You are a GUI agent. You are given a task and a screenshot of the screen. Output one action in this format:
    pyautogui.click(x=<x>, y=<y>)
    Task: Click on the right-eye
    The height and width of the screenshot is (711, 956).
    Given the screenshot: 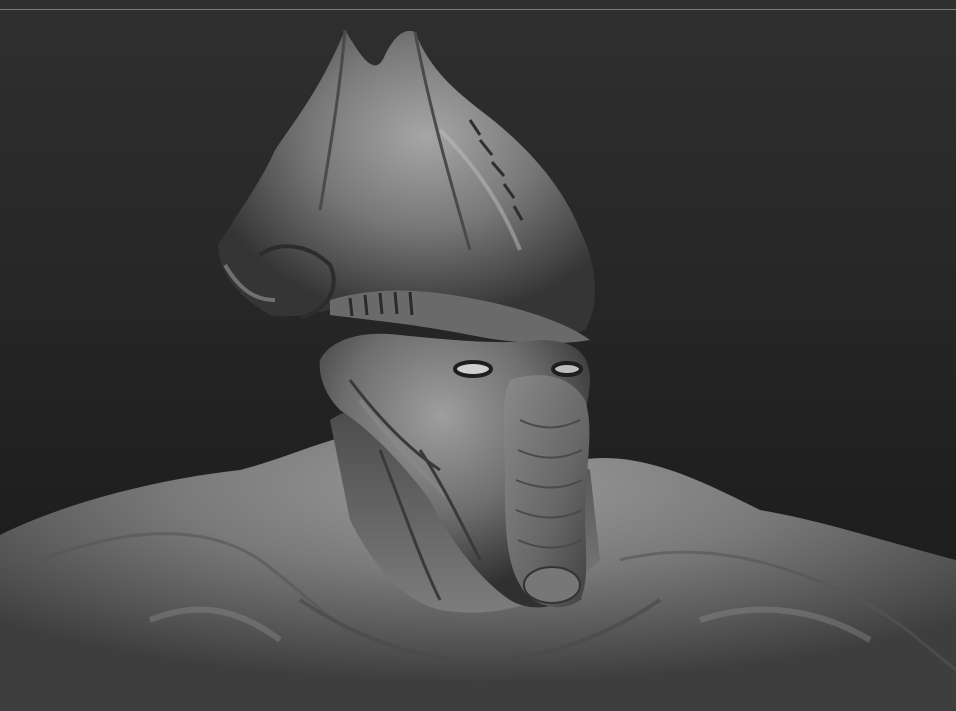 What is the action you would take?
    pyautogui.click(x=567, y=369)
    